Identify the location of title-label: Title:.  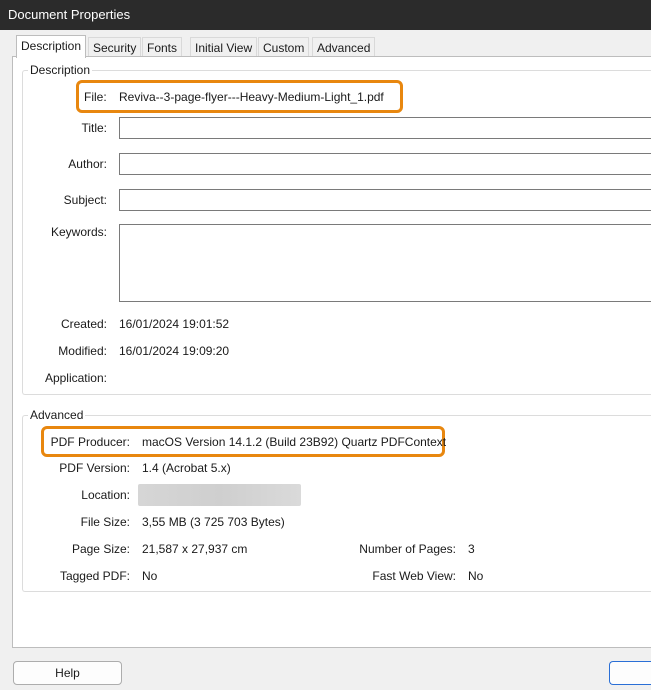
(94, 128).